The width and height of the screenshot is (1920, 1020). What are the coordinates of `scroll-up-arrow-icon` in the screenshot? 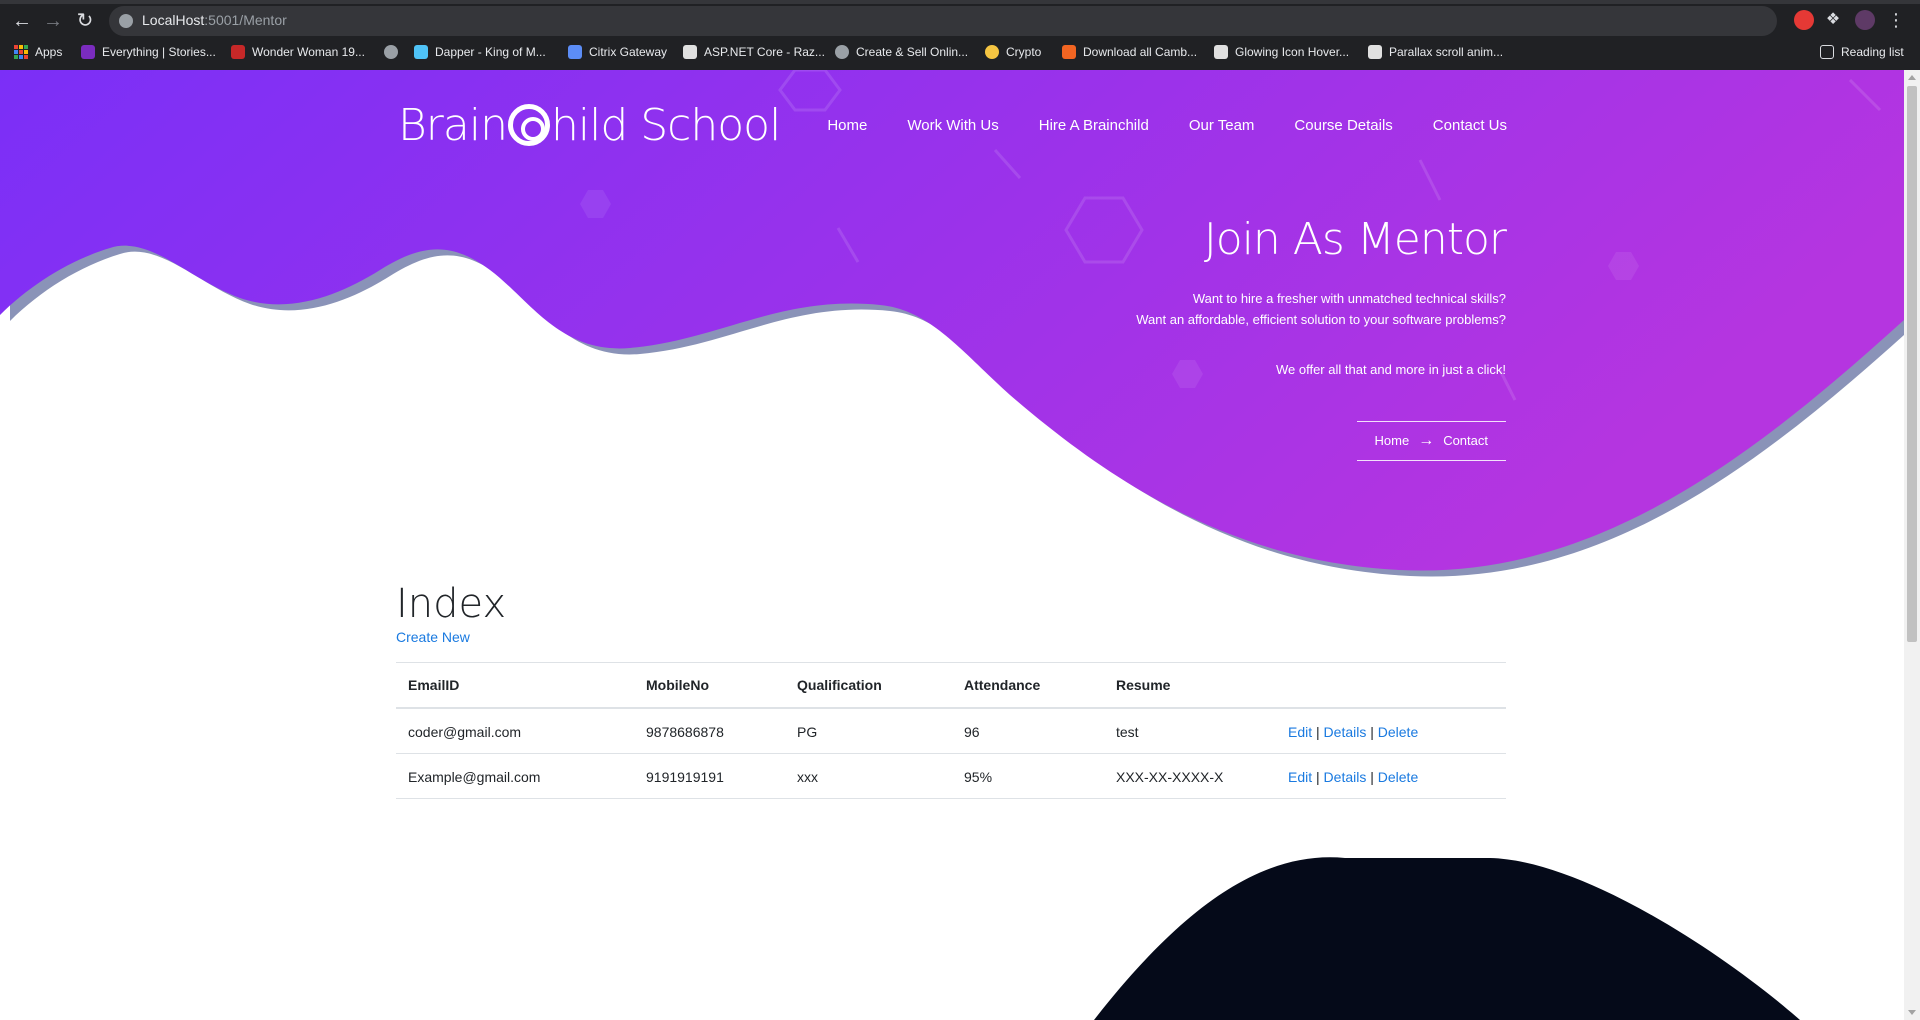 It's located at (1912, 77).